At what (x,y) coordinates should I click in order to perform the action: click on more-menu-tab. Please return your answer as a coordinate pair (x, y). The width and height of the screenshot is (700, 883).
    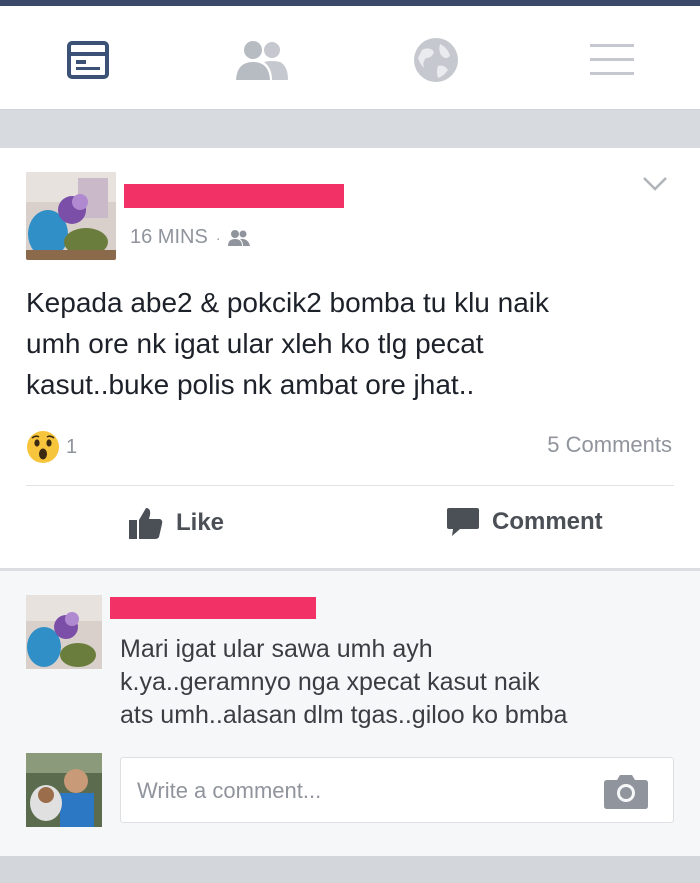
    Looking at the image, I should click on (612, 60).